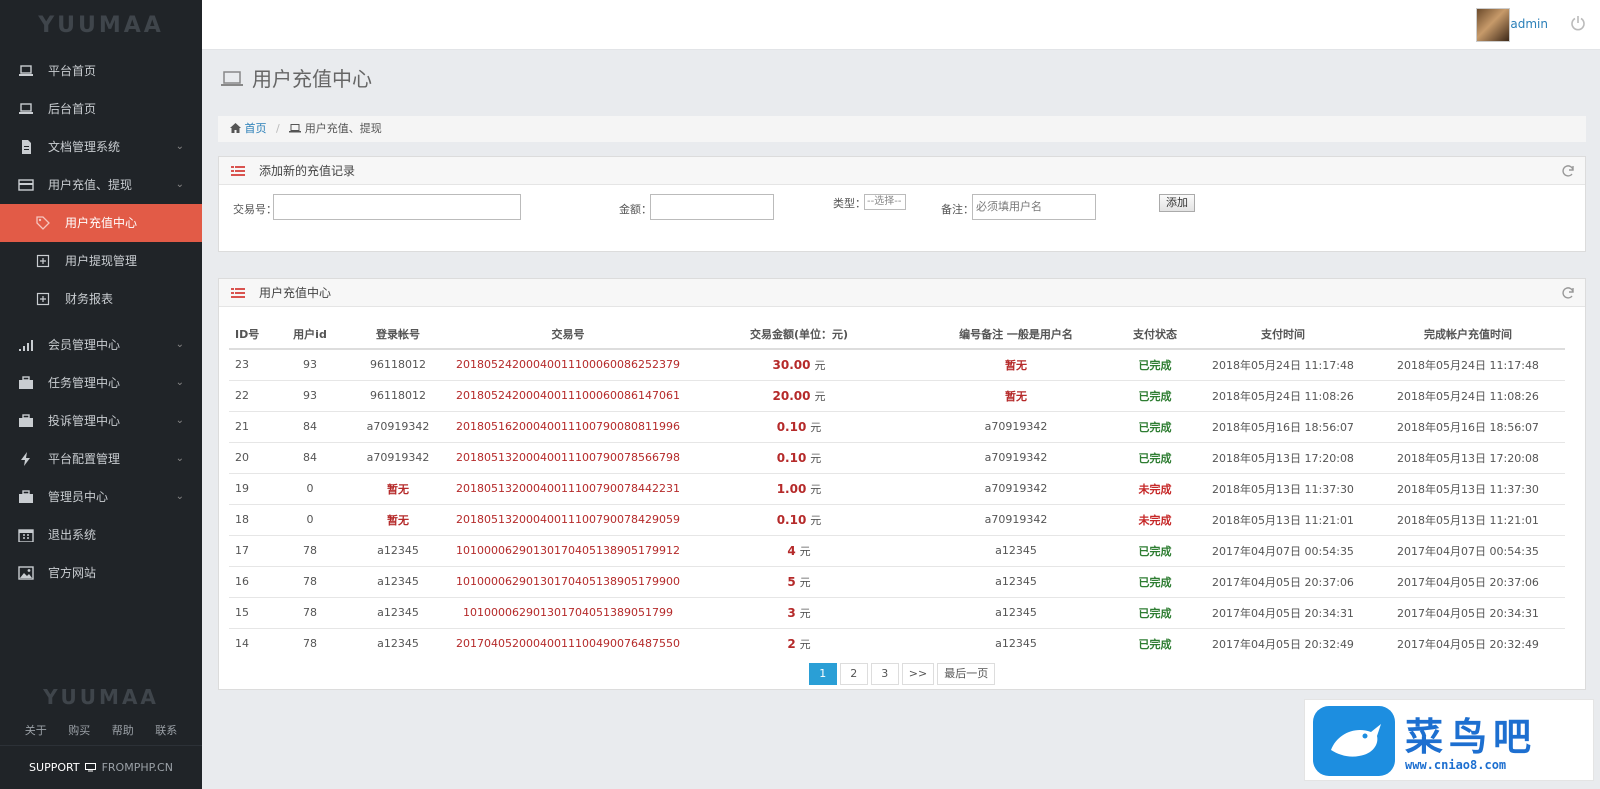 This screenshot has width=1600, height=789. I want to click on monitor-icon, so click(91, 767).